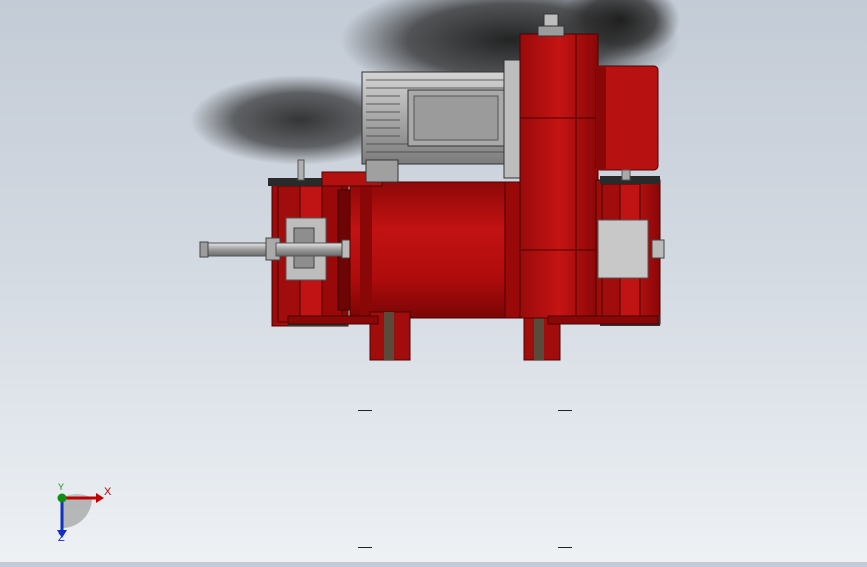 The image size is (867, 567). What do you see at coordinates (630, 247) in the screenshot?
I see `right-wheel-assembly` at bounding box center [630, 247].